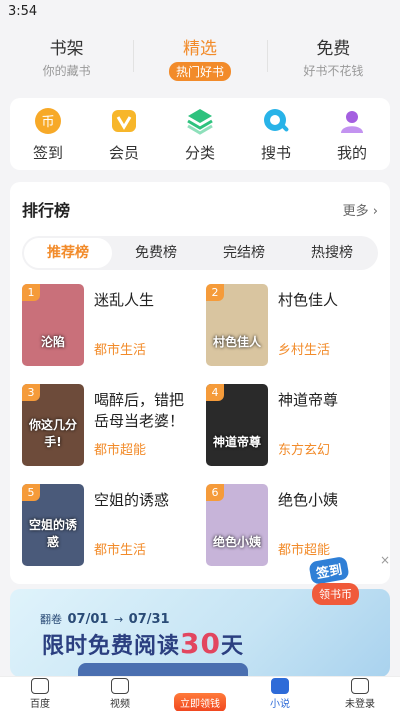 The image size is (400, 711). Describe the element at coordinates (304, 450) in the screenshot. I see `book-tag: 东方玄幻` at that location.